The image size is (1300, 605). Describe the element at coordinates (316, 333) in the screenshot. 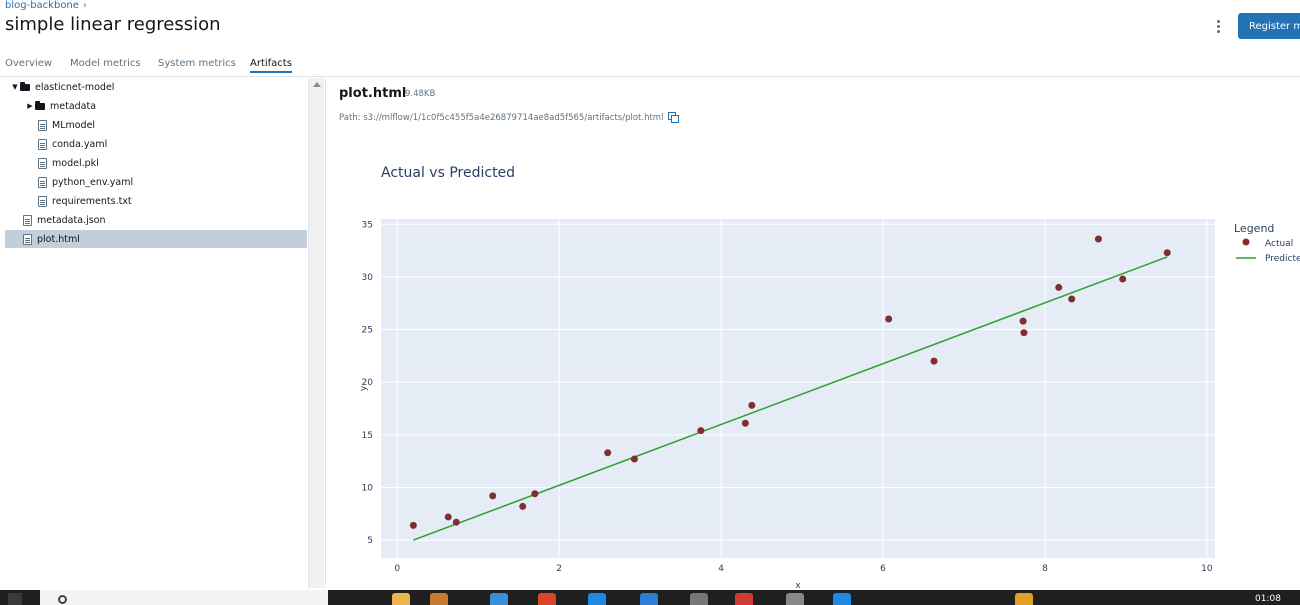

I see `tree-scrollbar` at that location.